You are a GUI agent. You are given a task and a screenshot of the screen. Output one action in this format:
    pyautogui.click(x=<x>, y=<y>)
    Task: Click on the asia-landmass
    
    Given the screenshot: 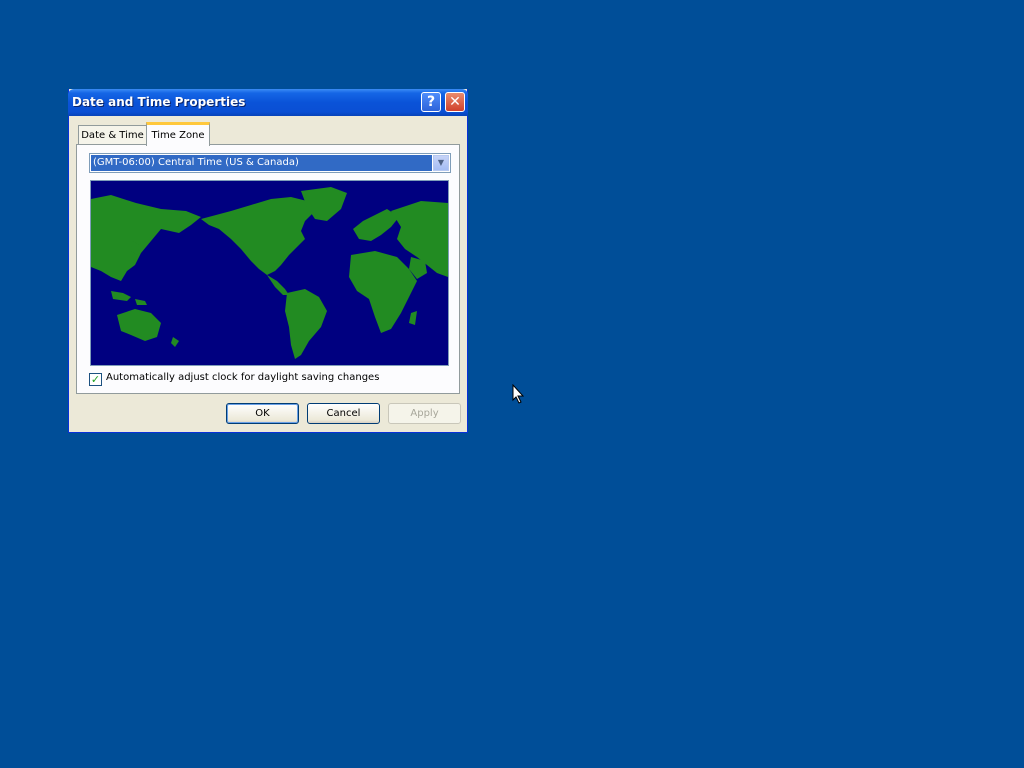 What is the action you would take?
    pyautogui.click(x=146, y=238)
    